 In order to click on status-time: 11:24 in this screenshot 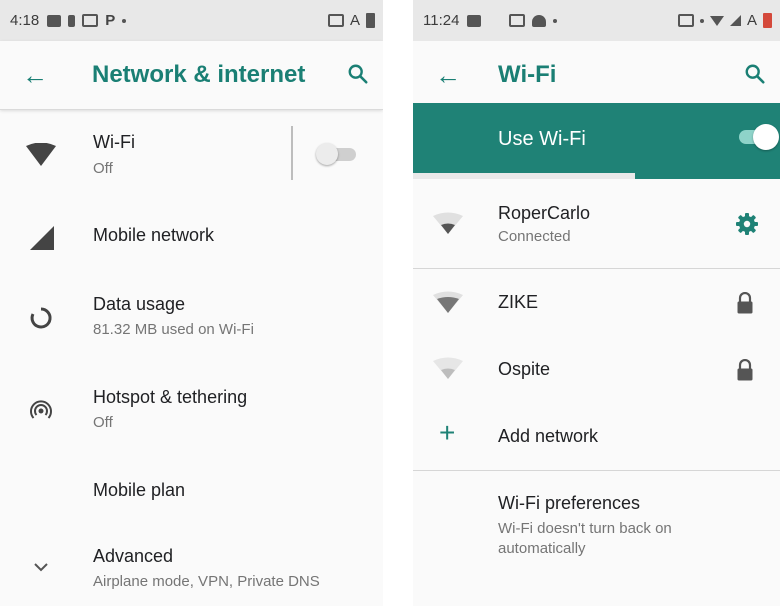, I will do `click(441, 20)`.